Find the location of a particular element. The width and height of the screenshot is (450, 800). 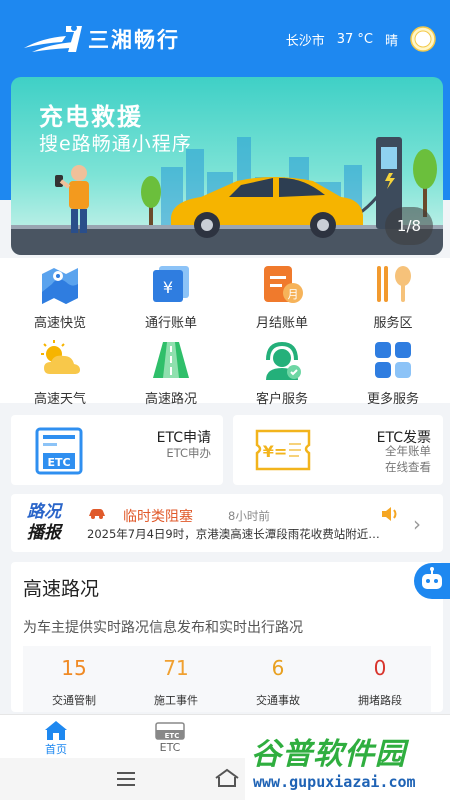

site-watermark: 谷普软件园 www.gupuxiazai.com is located at coordinates (347, 763).